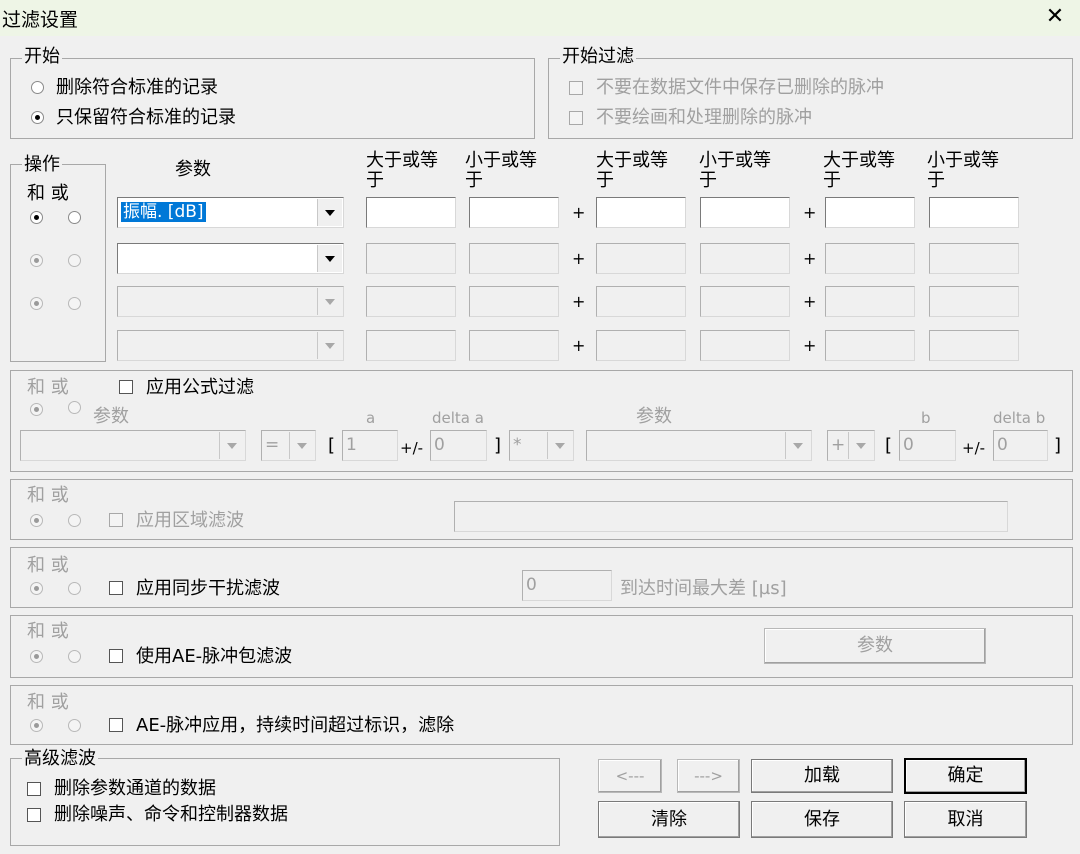  What do you see at coordinates (531, 585) in the screenshot?
I see `sync-time-value: 0` at bounding box center [531, 585].